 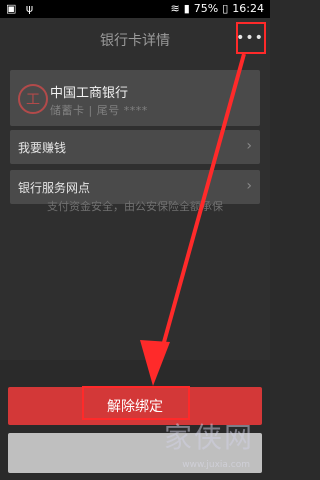 I want to click on watermark-url: www.juxia.com, so click(x=216, y=465).